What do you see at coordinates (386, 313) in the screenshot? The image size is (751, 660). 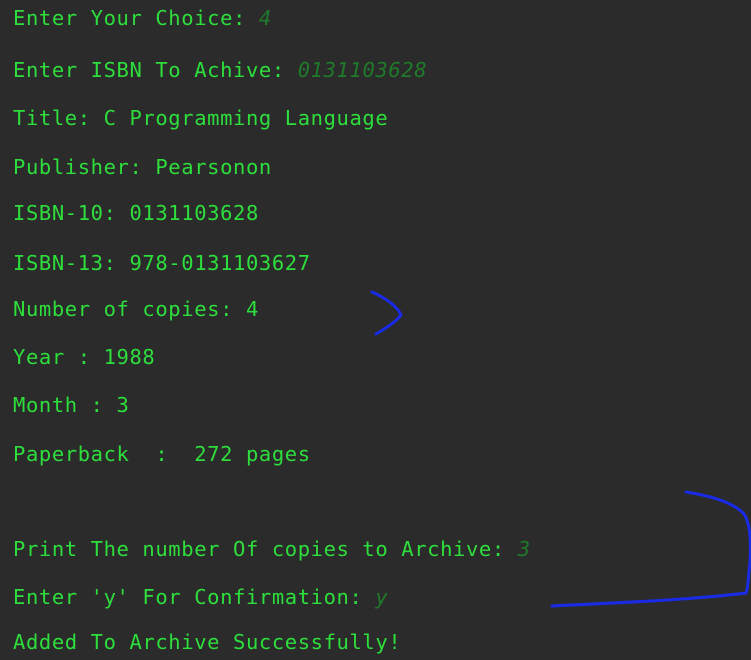 I see `annotation-bracket-mark` at bounding box center [386, 313].